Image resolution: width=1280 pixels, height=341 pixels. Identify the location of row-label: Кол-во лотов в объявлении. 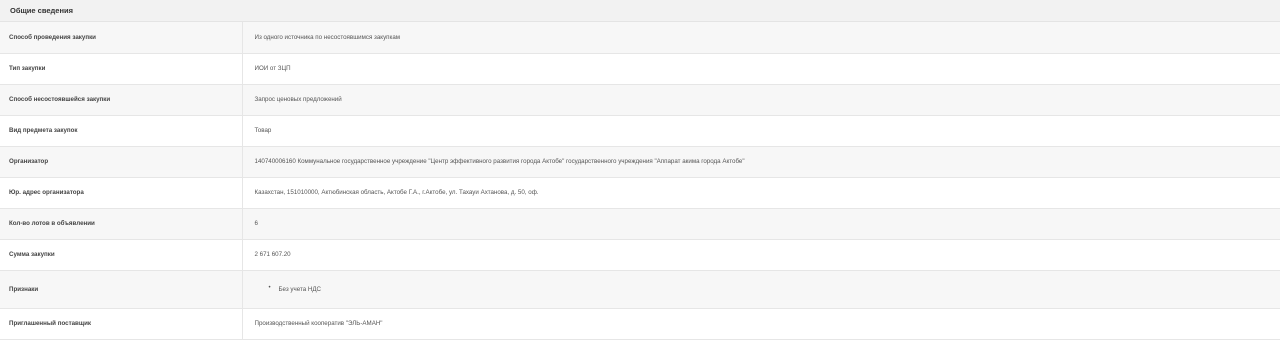
(121, 224).